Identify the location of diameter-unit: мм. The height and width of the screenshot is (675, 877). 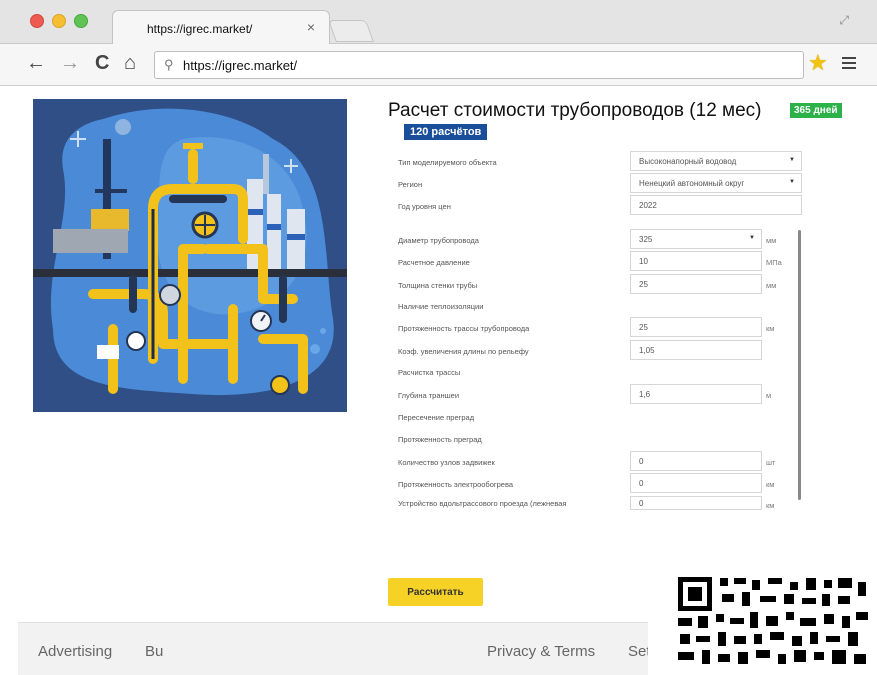
(771, 240).